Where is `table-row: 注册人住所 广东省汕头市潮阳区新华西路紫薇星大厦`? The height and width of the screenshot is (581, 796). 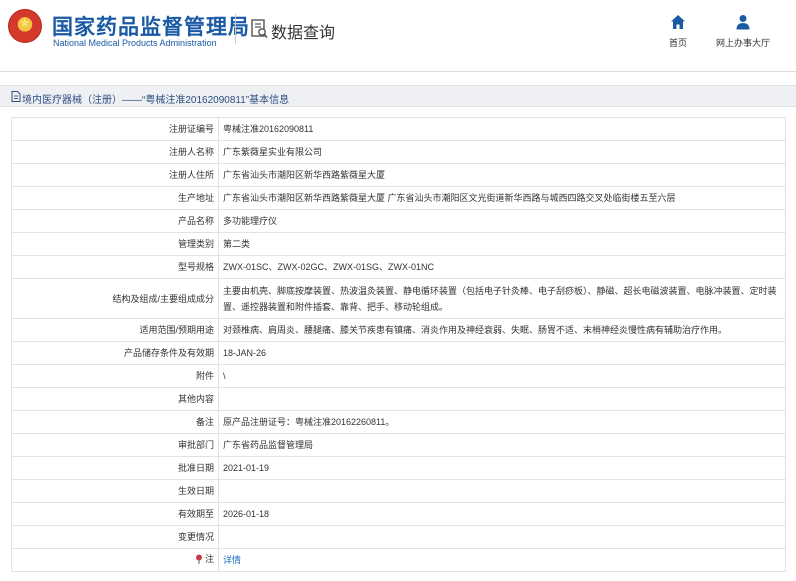 table-row: 注册人住所 广东省汕头市潮阳区新华西路紫薇星大厦 is located at coordinates (398, 175).